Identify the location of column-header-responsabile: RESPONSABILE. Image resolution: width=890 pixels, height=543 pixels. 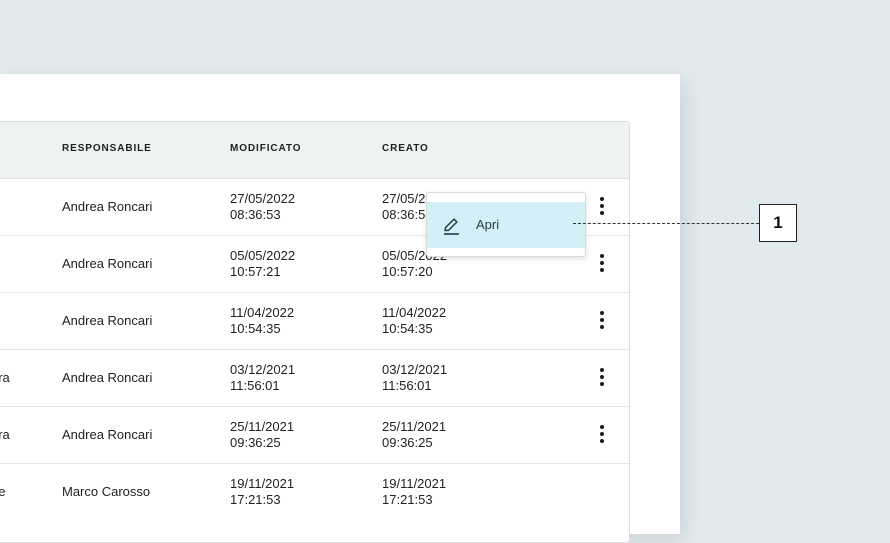
(107, 148).